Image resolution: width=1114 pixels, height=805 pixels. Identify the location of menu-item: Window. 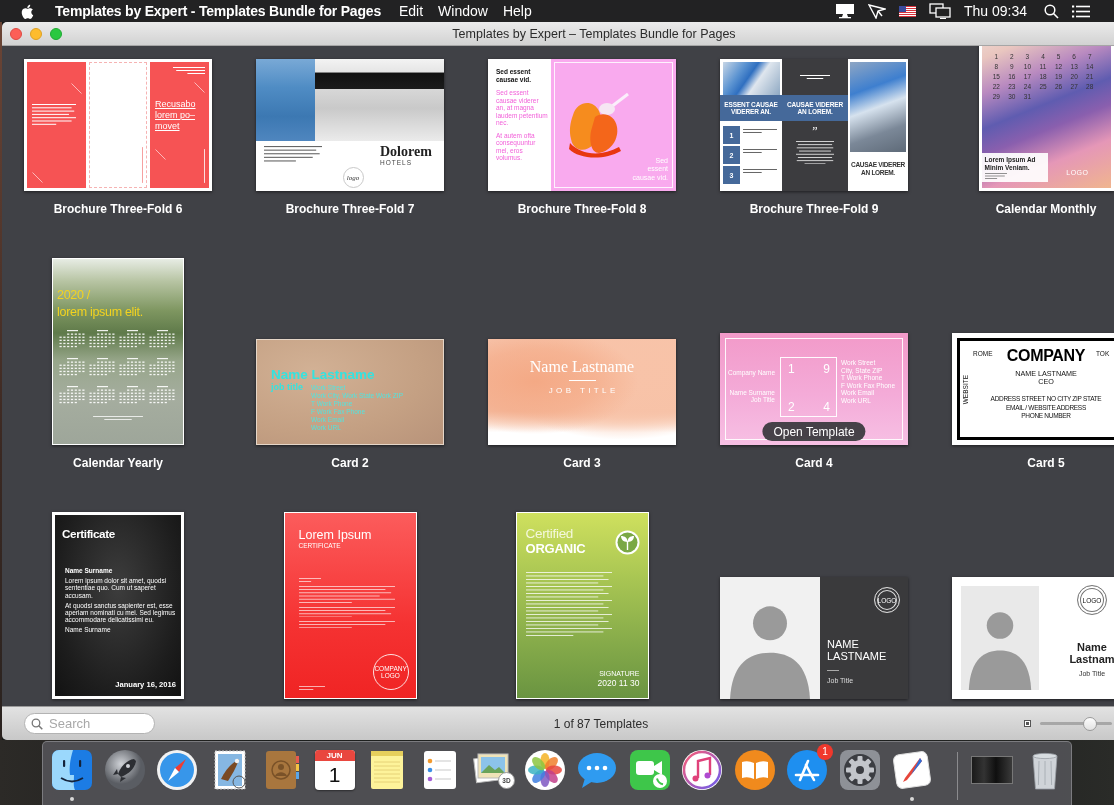
(463, 11).